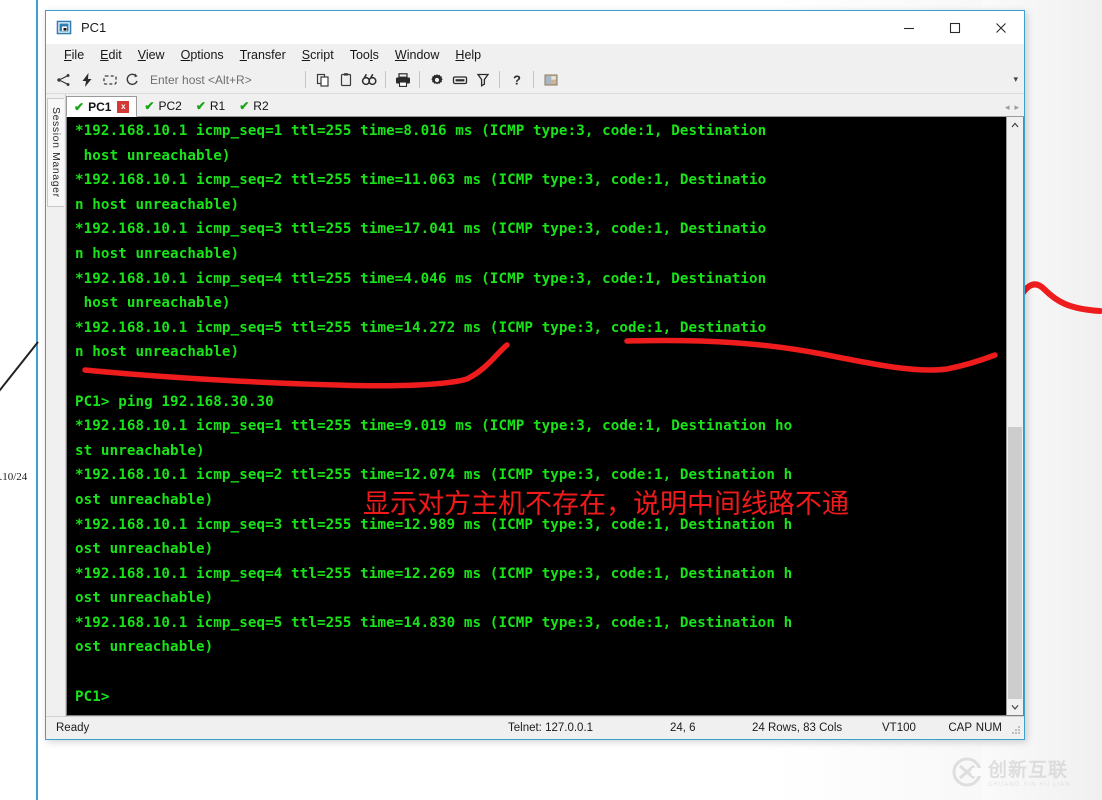 Image resolution: width=1102 pixels, height=800 pixels. What do you see at coordinates (417, 55) in the screenshot?
I see `menu-window: Window` at bounding box center [417, 55].